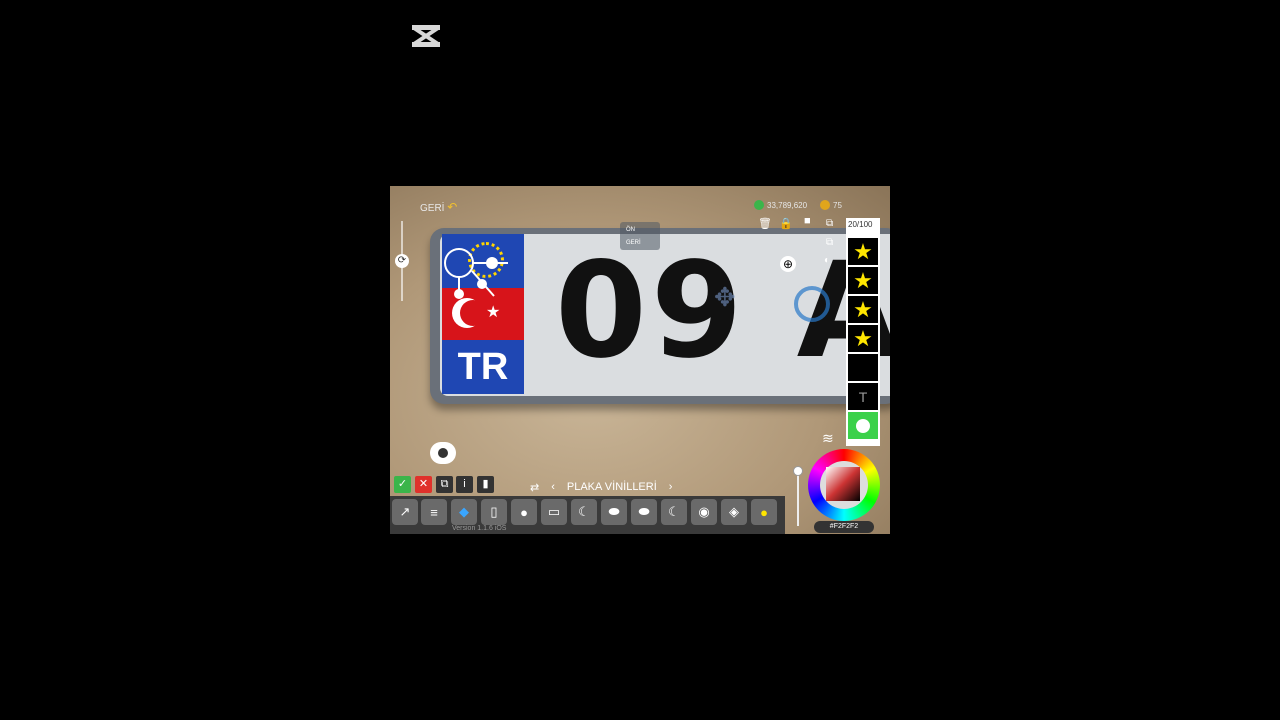  I want to click on cancel-button: ✕, so click(423, 484).